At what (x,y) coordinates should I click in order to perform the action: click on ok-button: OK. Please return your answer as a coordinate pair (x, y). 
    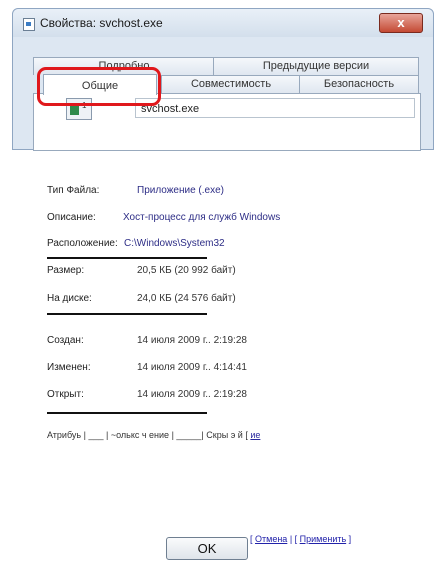
    Looking at the image, I should click on (207, 548).